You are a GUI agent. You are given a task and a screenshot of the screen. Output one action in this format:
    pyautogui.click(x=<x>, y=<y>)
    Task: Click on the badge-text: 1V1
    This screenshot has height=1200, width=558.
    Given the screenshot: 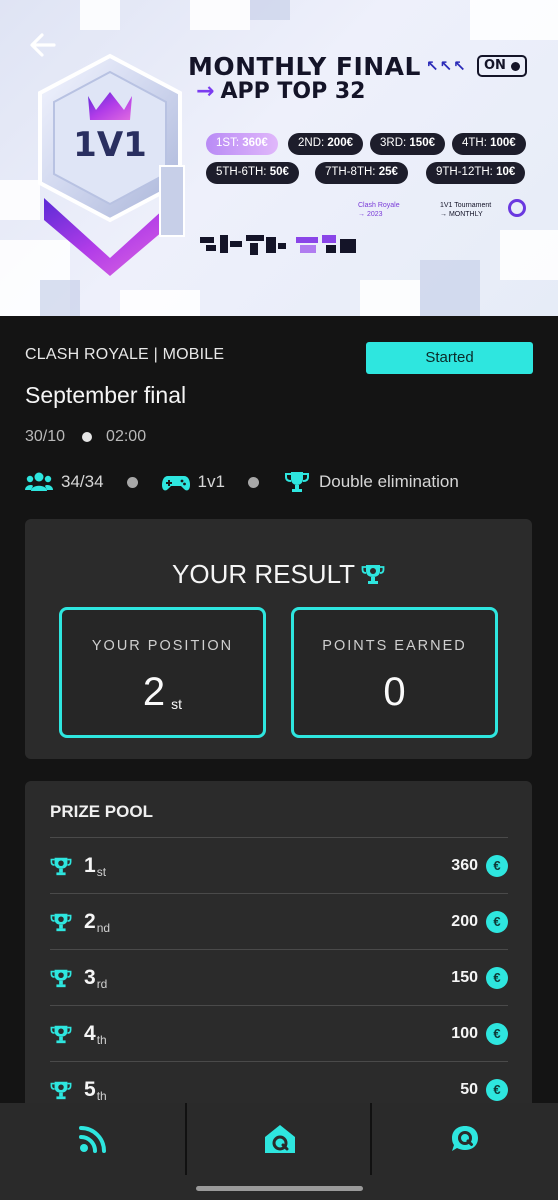 What is the action you would take?
    pyautogui.click(x=110, y=145)
    